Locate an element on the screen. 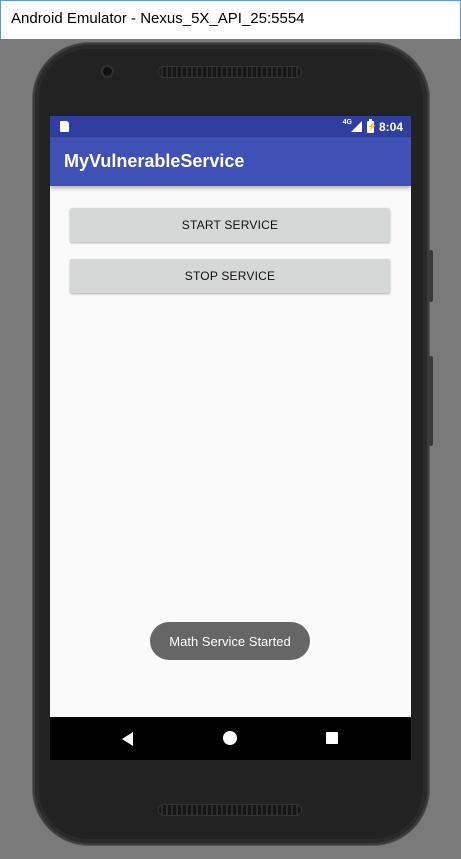  start-service-button: START SERVICE is located at coordinates (230, 225).